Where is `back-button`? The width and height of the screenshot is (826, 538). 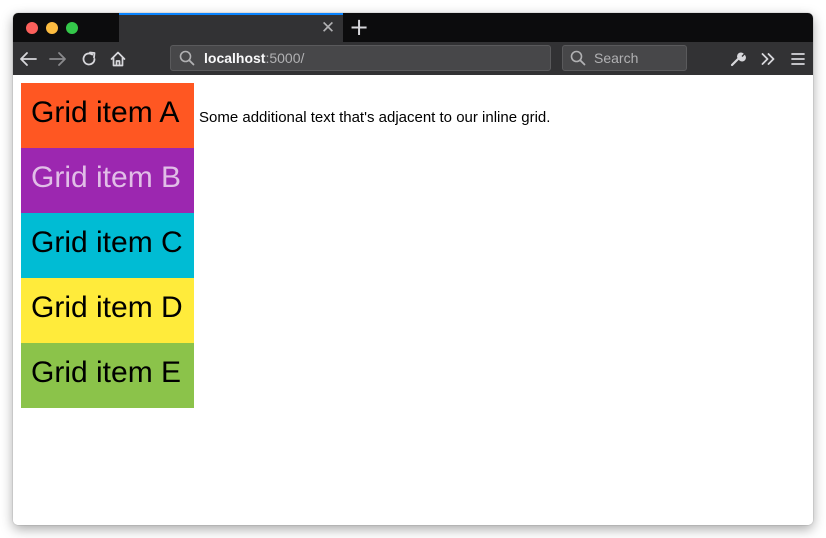 back-button is located at coordinates (28, 59).